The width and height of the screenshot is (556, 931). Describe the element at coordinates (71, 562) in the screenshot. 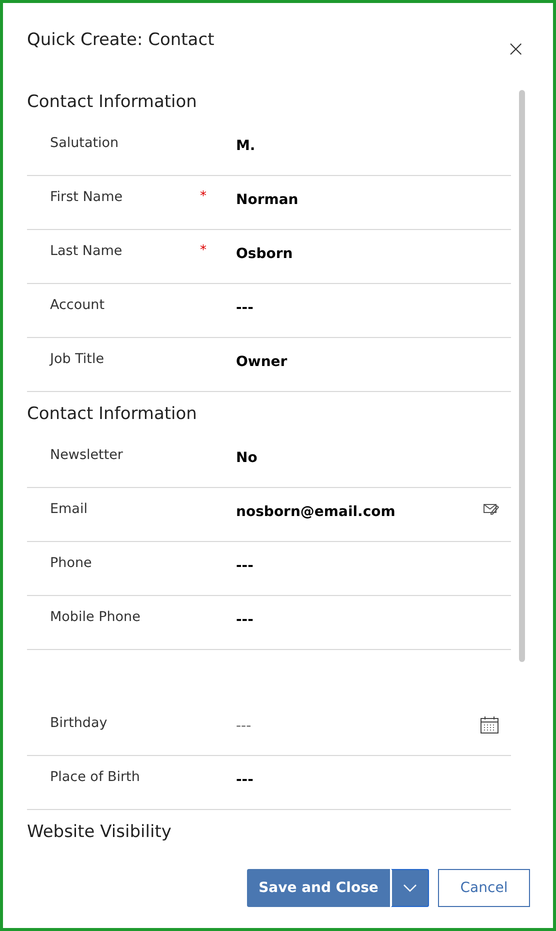

I see `field-label: Phone` at that location.